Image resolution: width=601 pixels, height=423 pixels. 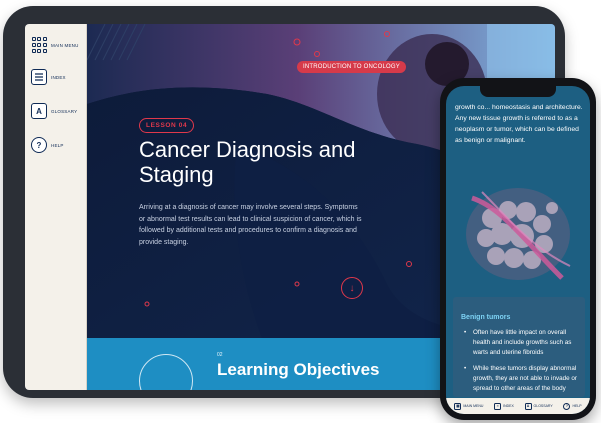 I want to click on menu-item-label: INDEX, so click(x=58, y=77).